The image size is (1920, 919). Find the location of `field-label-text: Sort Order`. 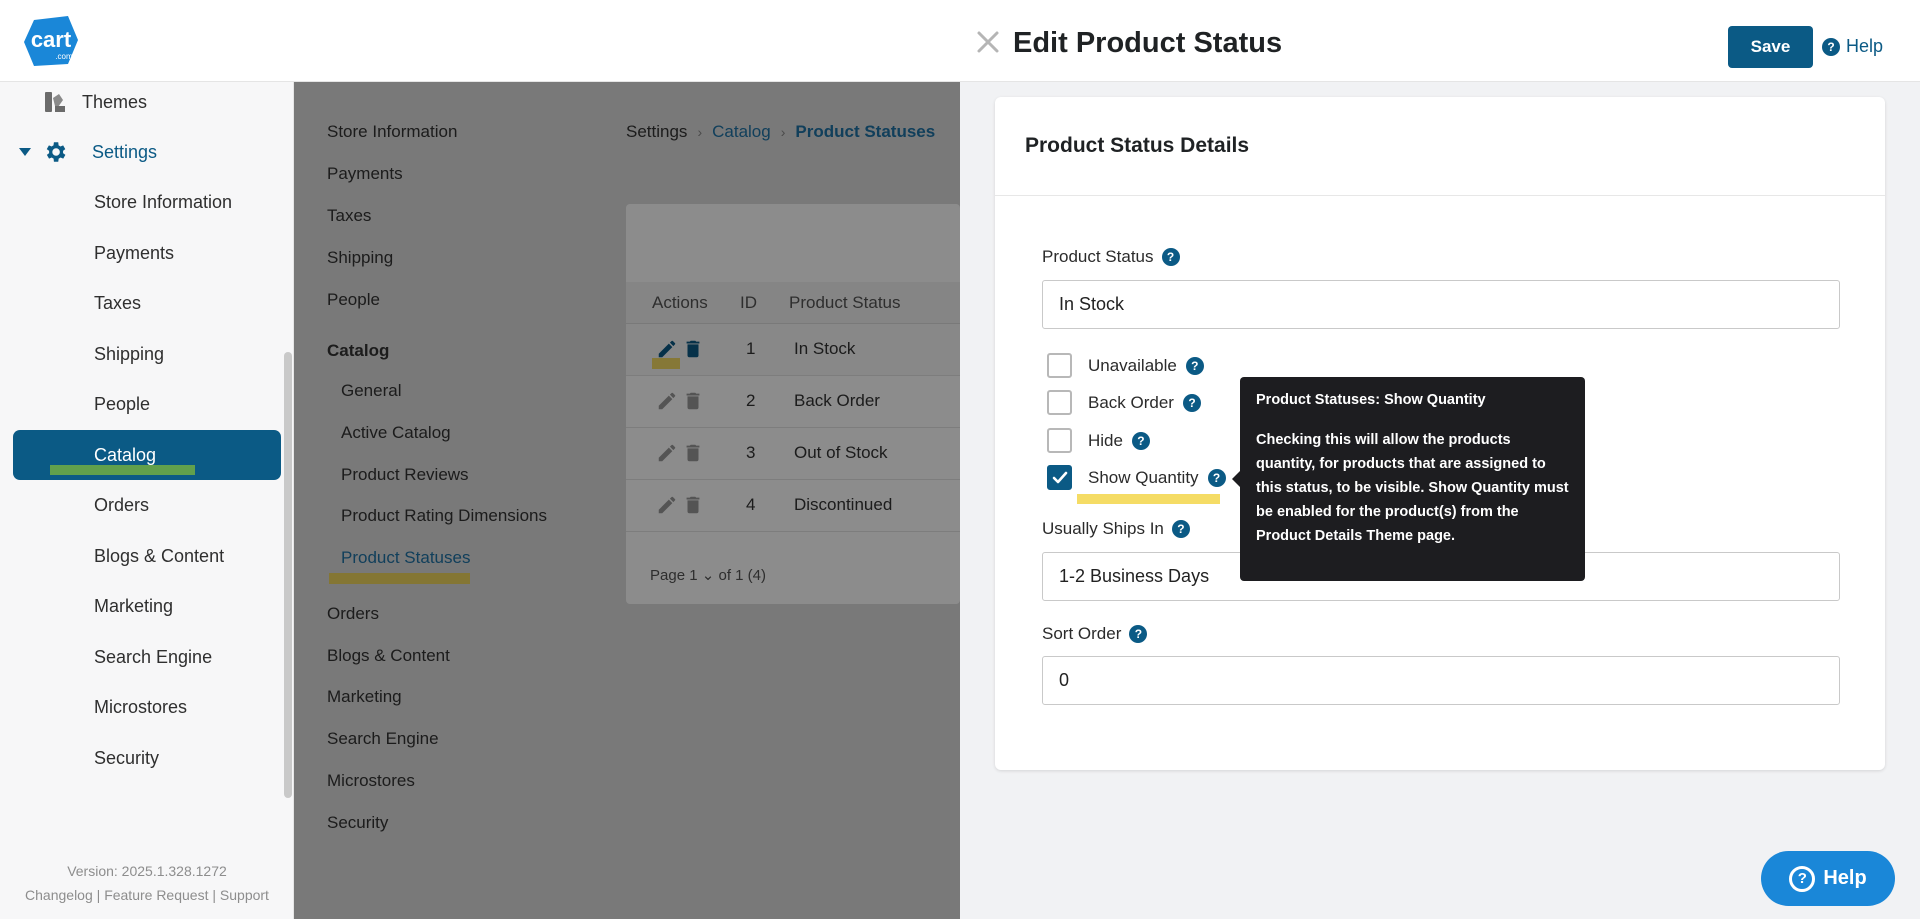

field-label-text: Sort Order is located at coordinates (1082, 633).